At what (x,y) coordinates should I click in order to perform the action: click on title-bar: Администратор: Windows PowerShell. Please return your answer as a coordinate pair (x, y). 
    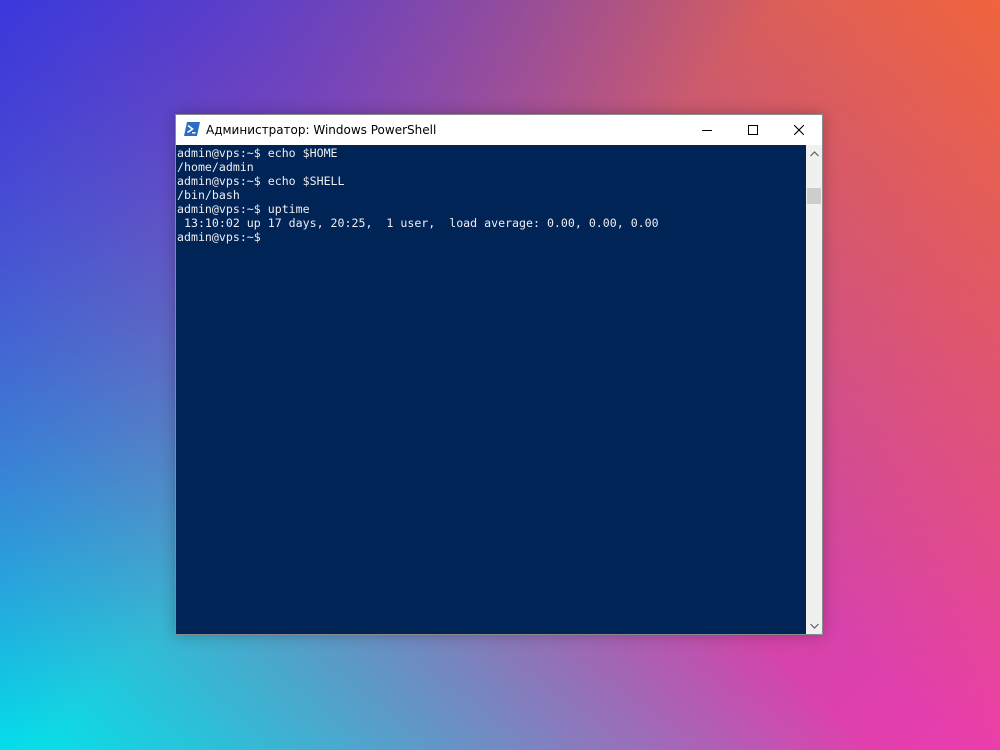
    Looking at the image, I should click on (499, 130).